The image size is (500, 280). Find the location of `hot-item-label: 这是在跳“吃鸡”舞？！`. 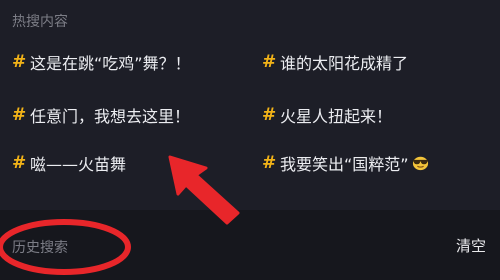

hot-item-label: 这是在跳“吃鸡”舞？！ is located at coordinates (110, 63).